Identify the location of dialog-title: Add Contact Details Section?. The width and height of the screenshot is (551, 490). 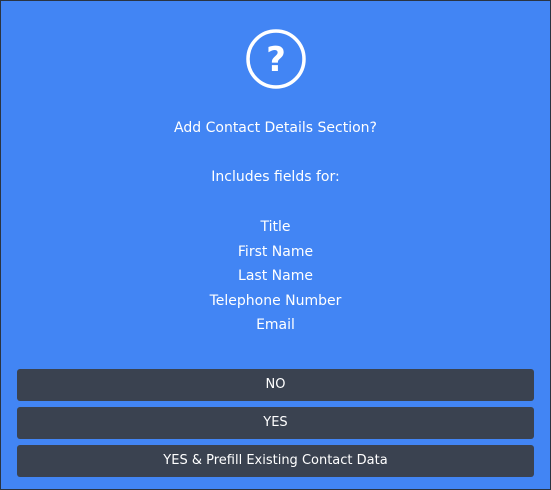
(275, 128).